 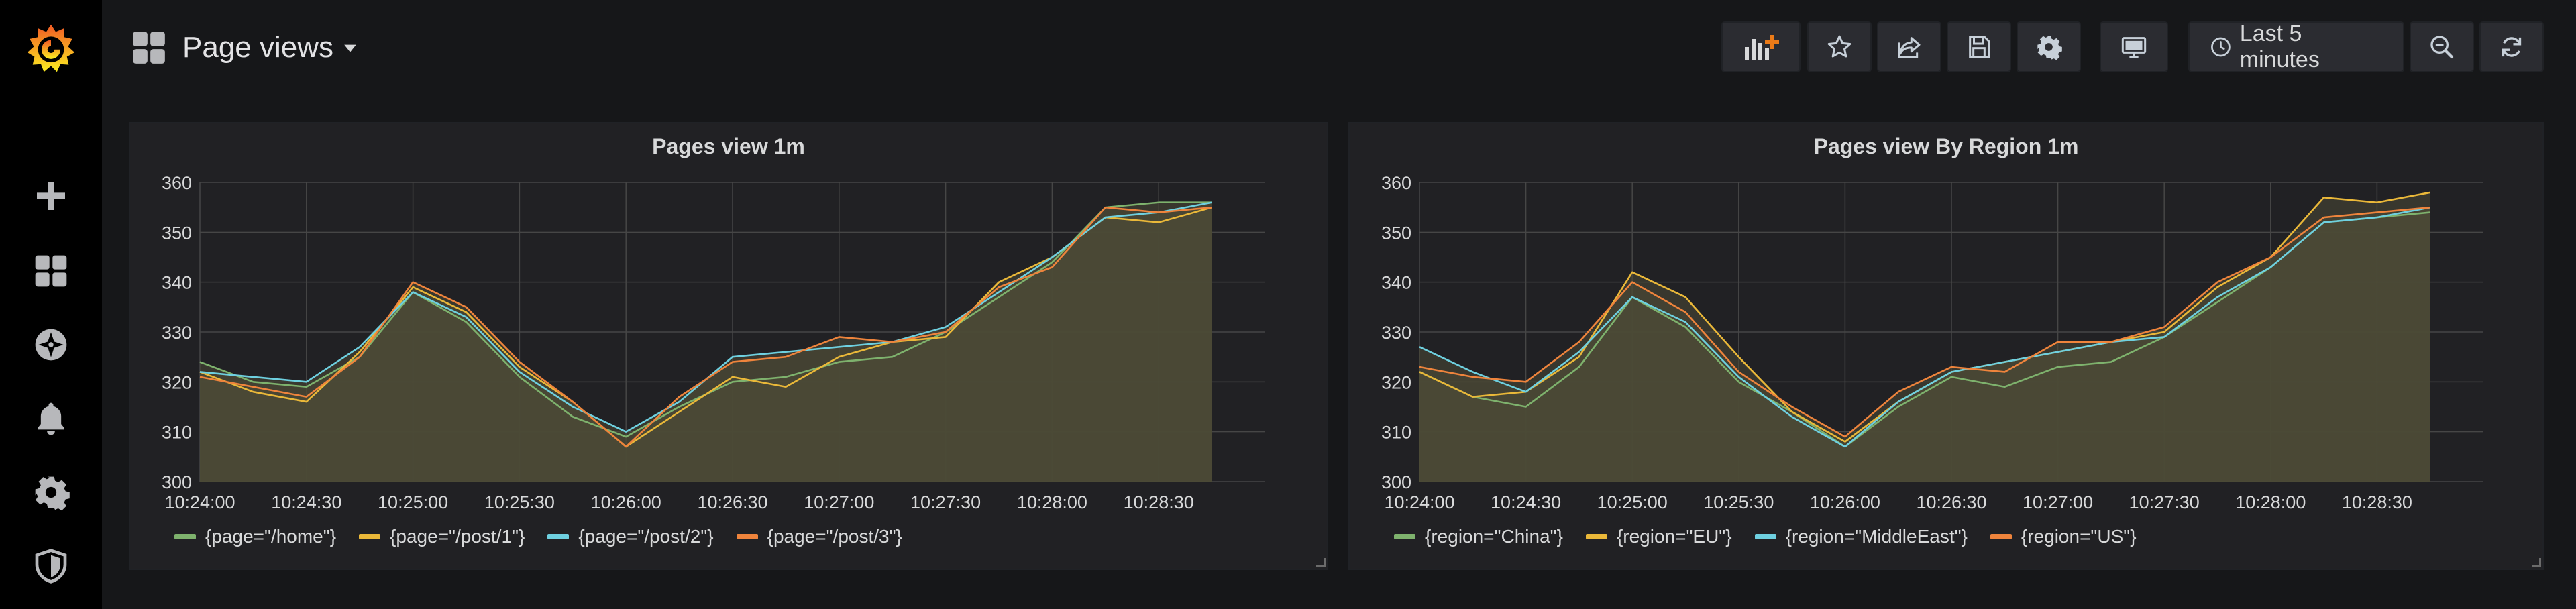 What do you see at coordinates (51, 344) in the screenshot?
I see `explore-compass-icon` at bounding box center [51, 344].